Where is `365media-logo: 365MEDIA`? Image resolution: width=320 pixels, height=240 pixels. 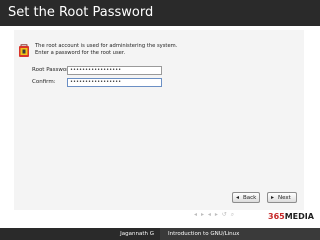
365media-logo: 365MEDIA is located at coordinates (291, 216).